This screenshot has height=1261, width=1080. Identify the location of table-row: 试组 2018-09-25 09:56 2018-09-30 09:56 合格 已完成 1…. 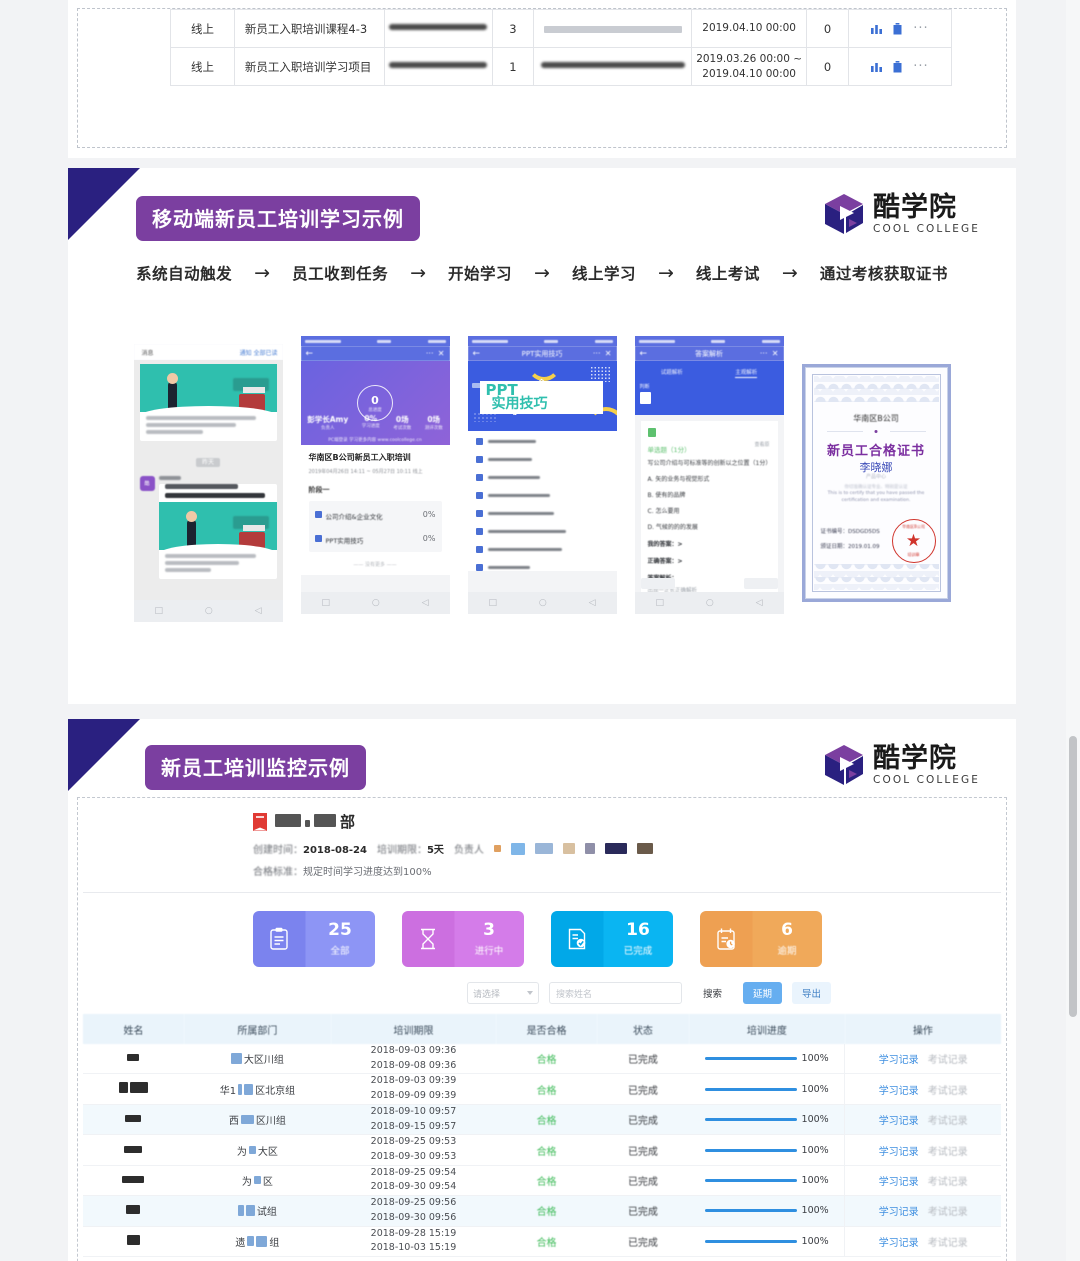
(542, 1211).